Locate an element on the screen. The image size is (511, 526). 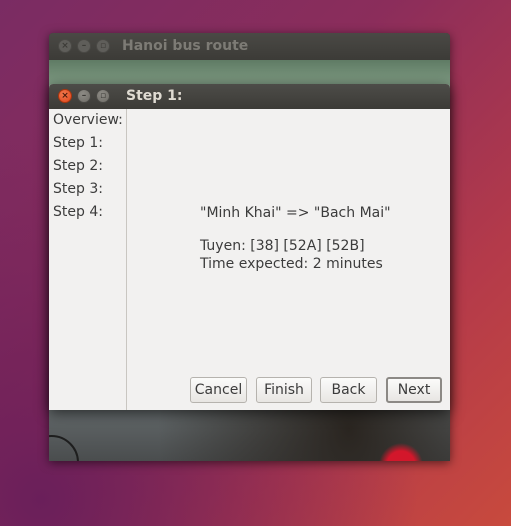
sidebar-item-step-2: Step 2: is located at coordinates (78, 166).